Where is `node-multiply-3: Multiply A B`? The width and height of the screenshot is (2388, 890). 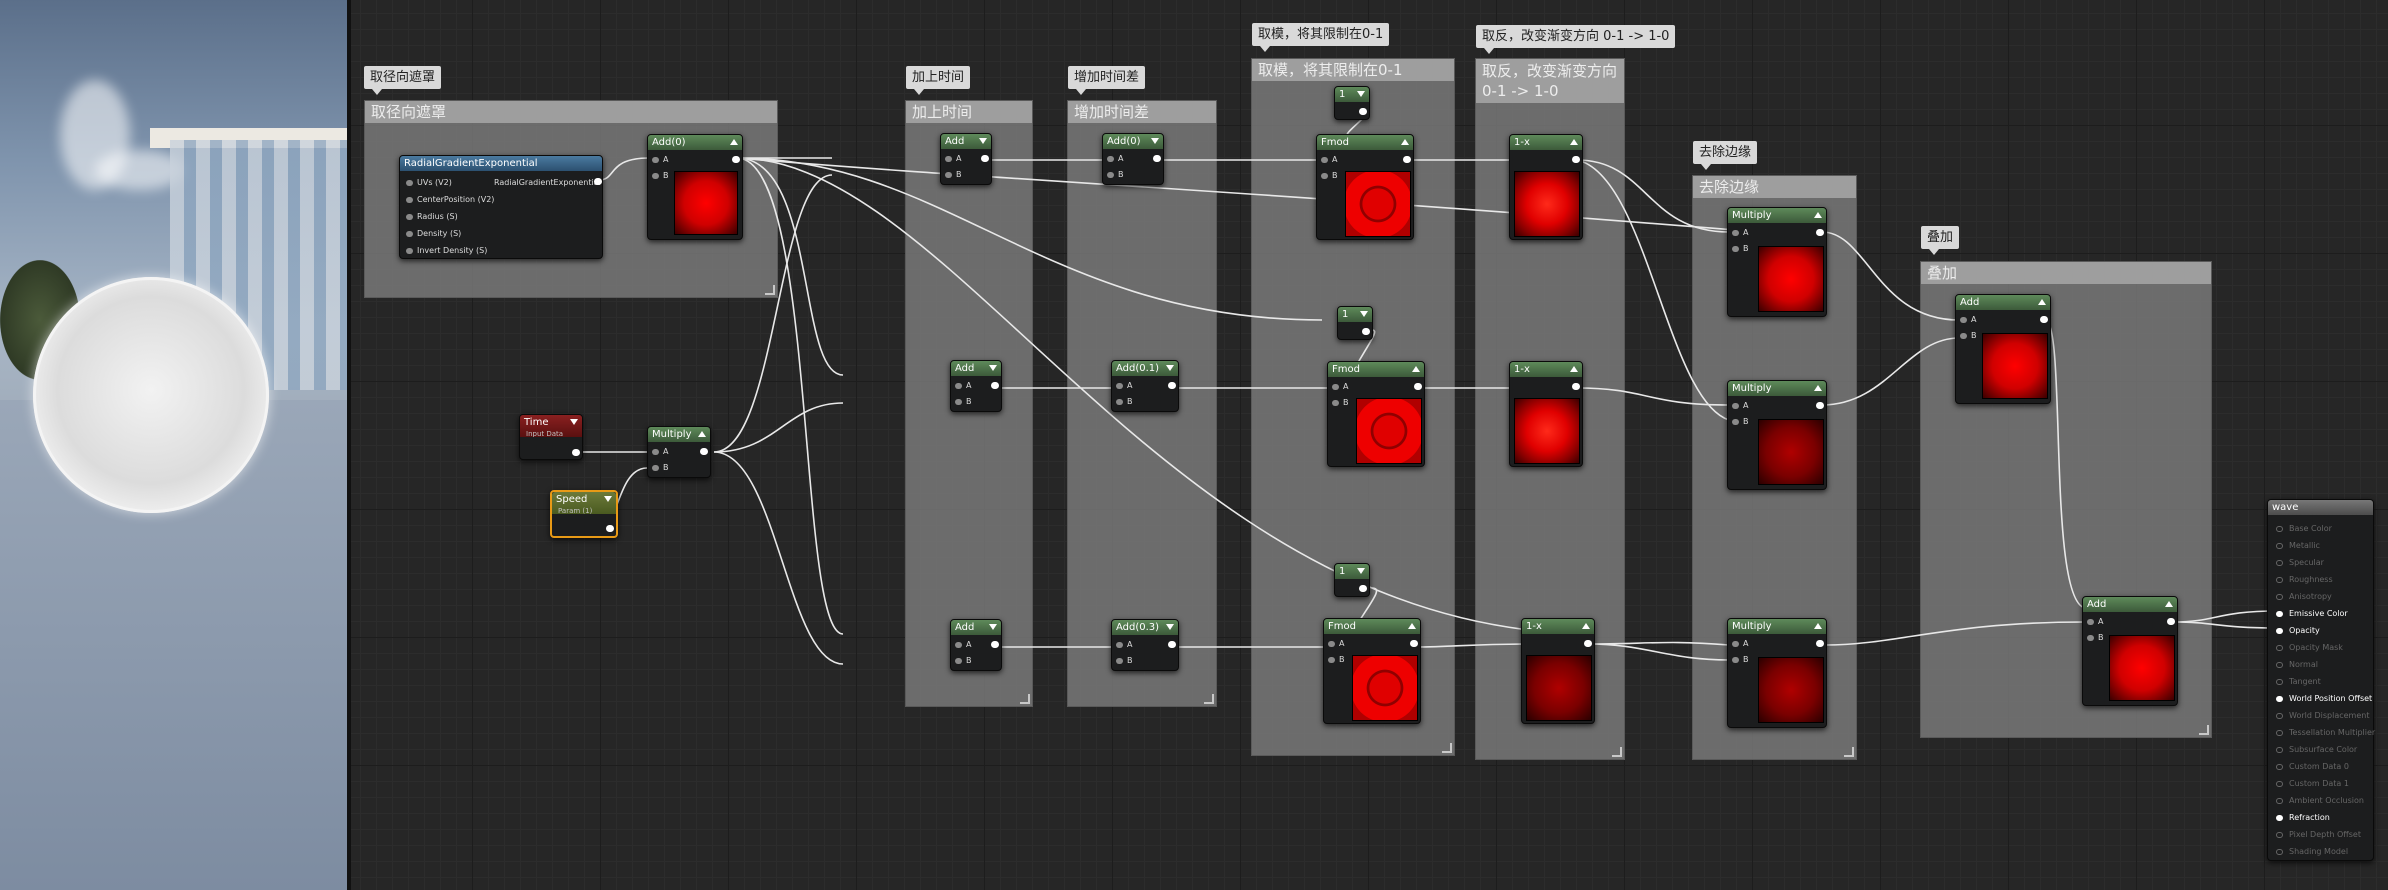
node-multiply-3: Multiply A B is located at coordinates (1777, 673).